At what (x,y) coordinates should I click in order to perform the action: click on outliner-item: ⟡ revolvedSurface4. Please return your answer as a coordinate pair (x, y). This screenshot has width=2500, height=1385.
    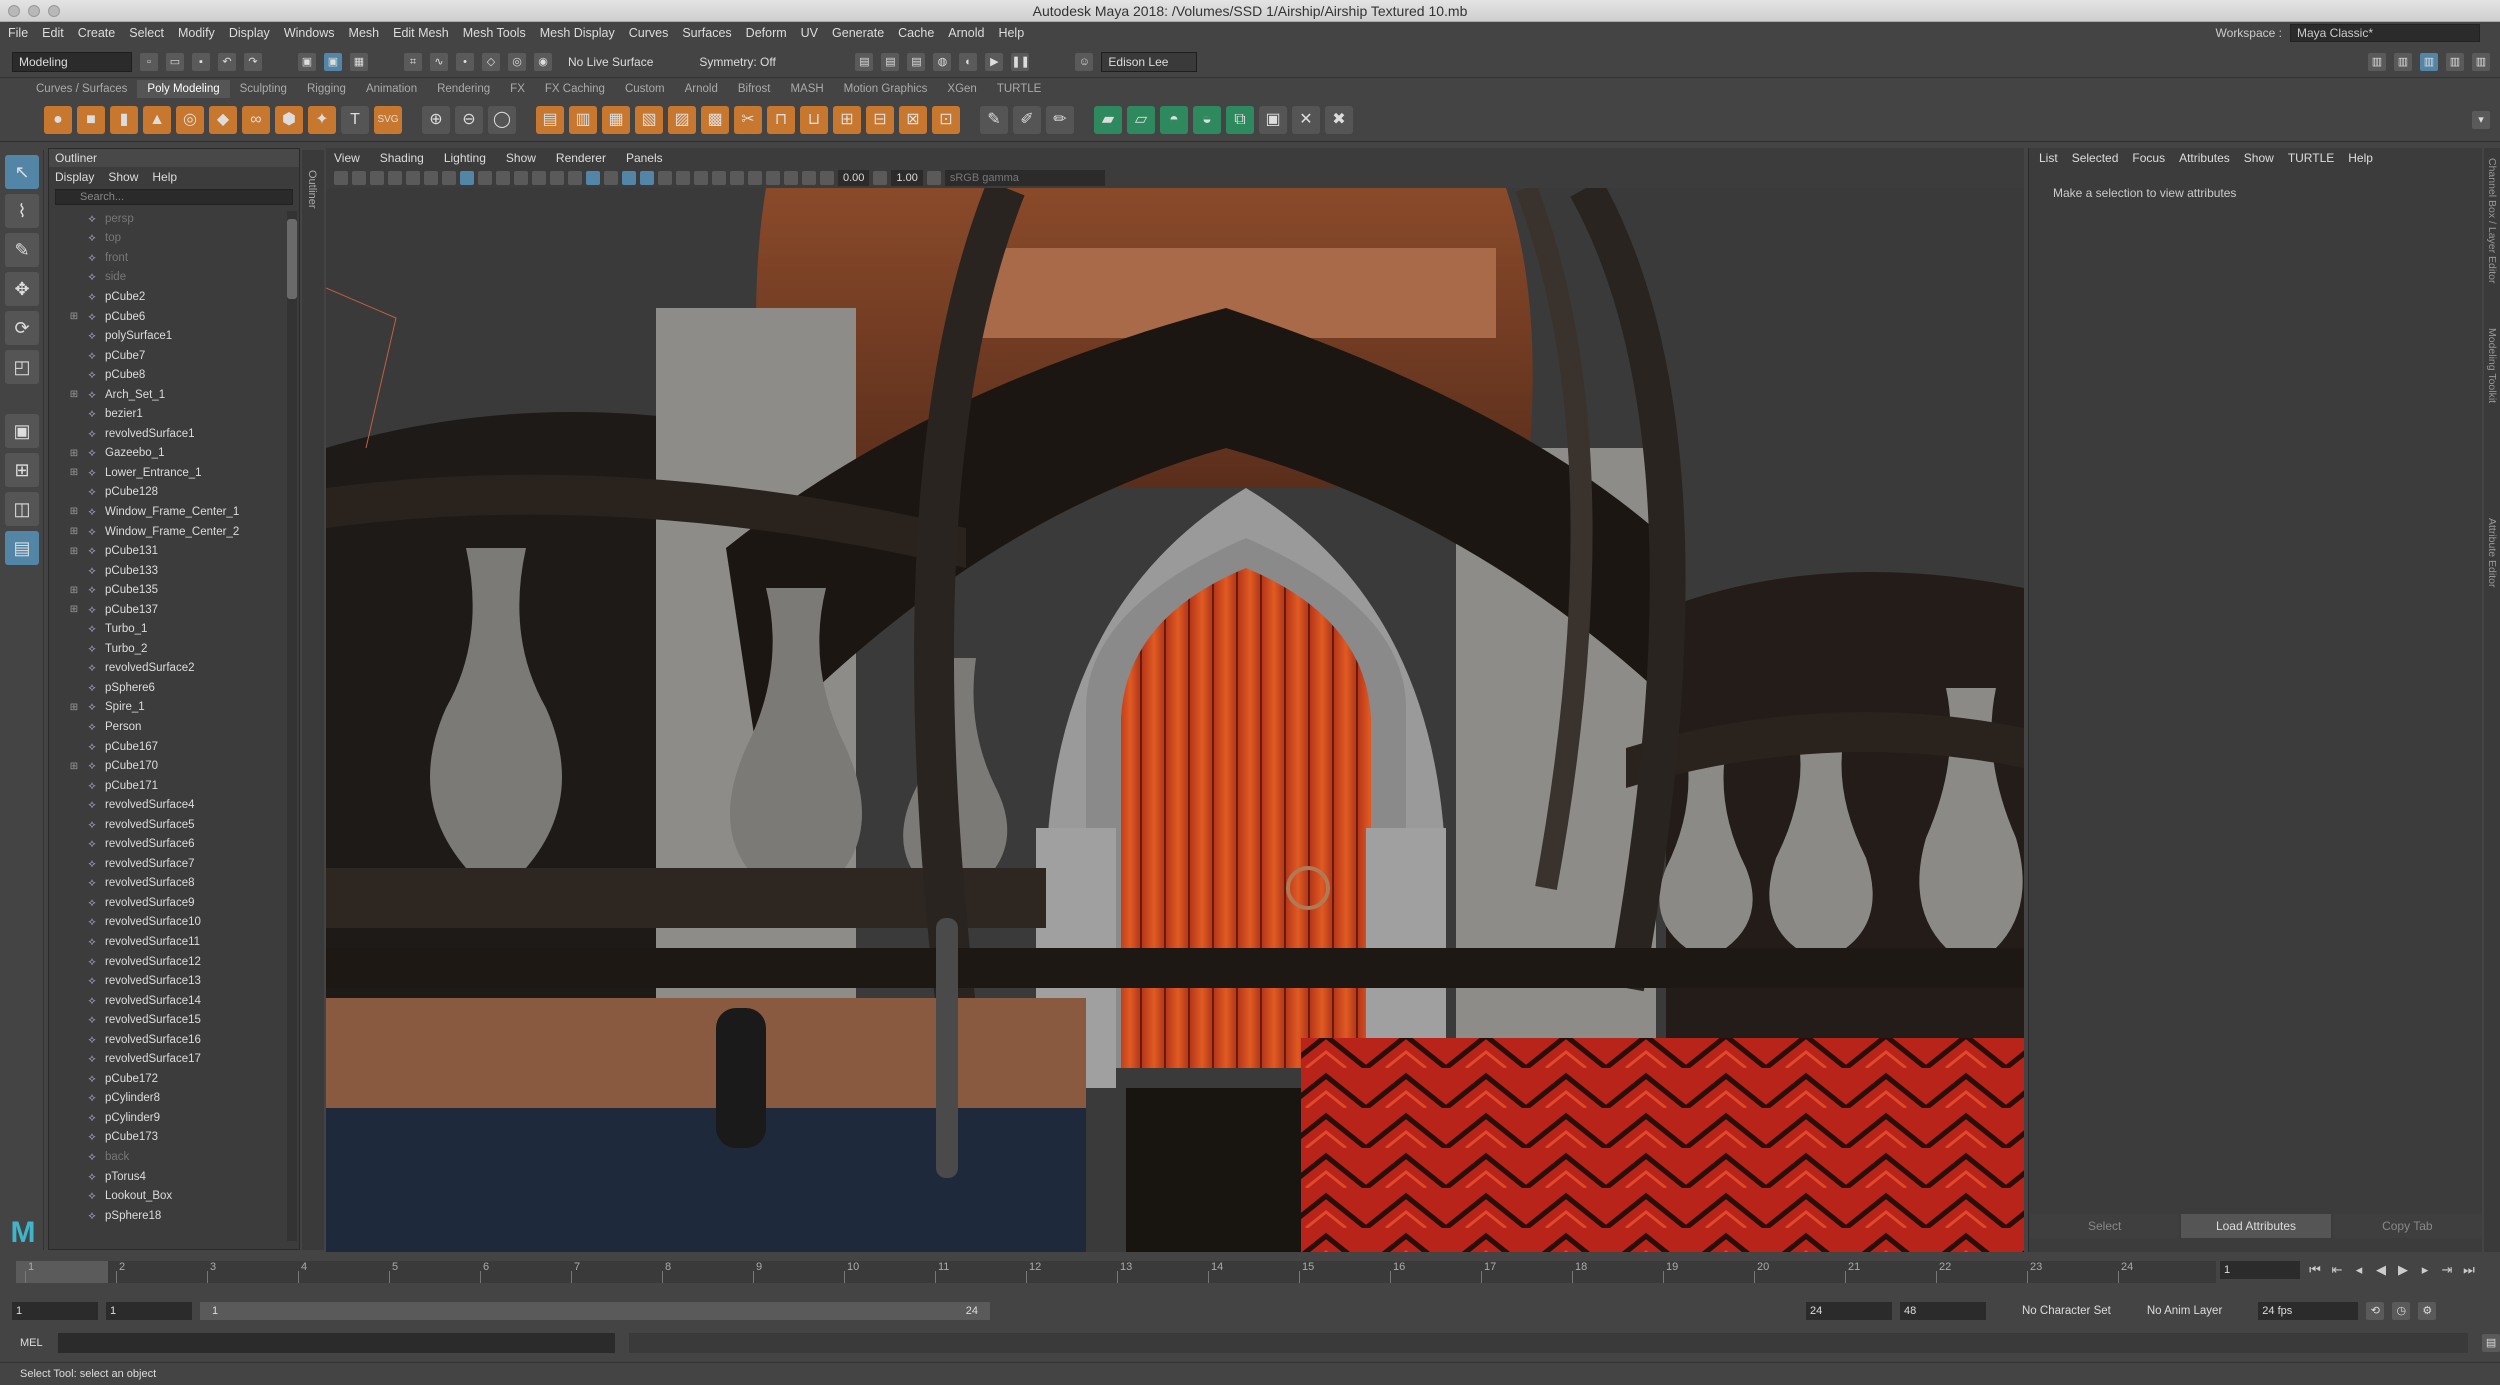
    Looking at the image, I should click on (168, 805).